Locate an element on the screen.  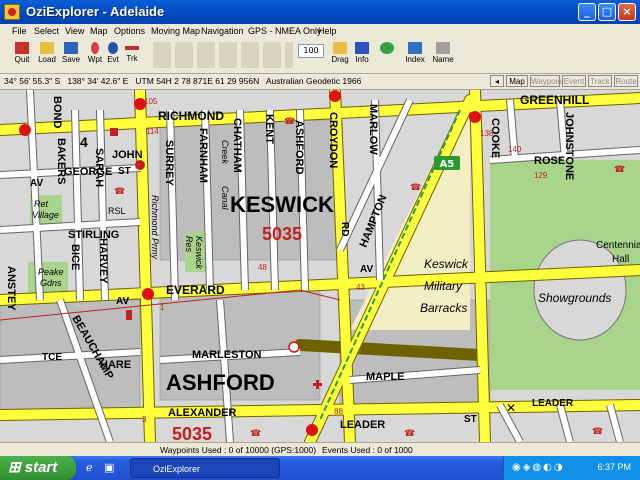
save-button: Save is located at coordinates (71, 56).